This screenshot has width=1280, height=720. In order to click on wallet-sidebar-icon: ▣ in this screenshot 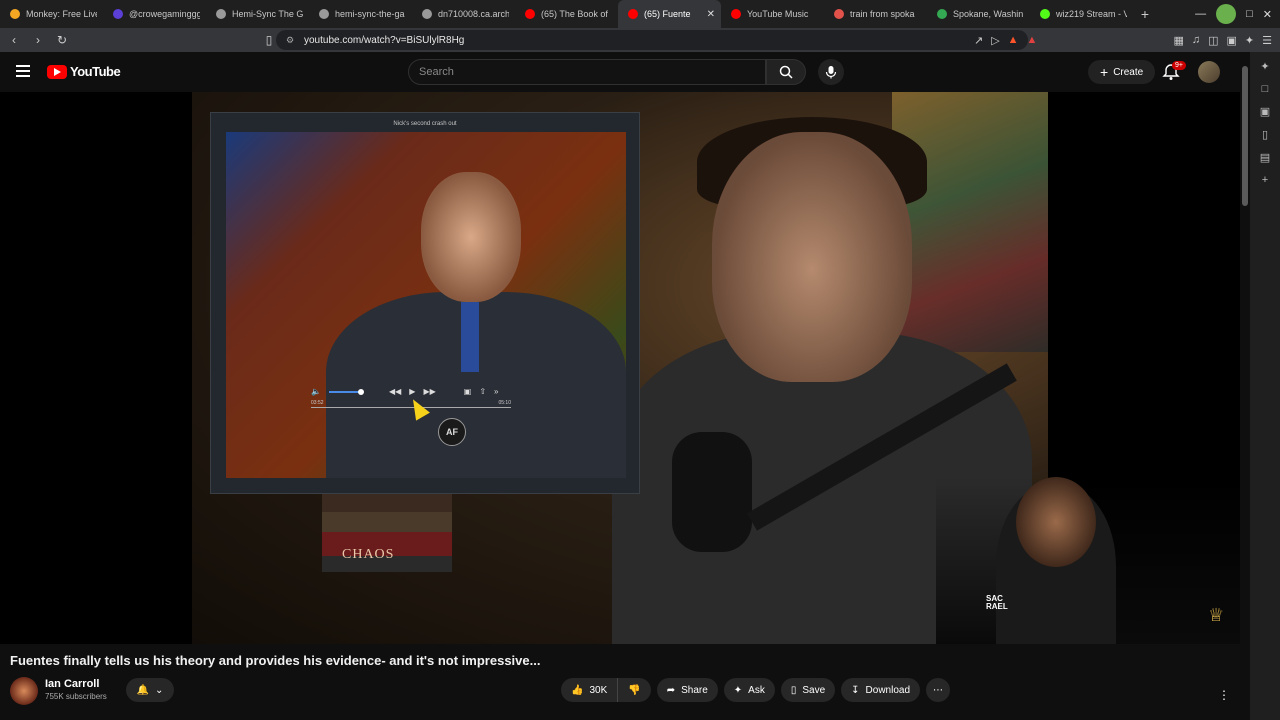, I will do `click(1265, 111)`.